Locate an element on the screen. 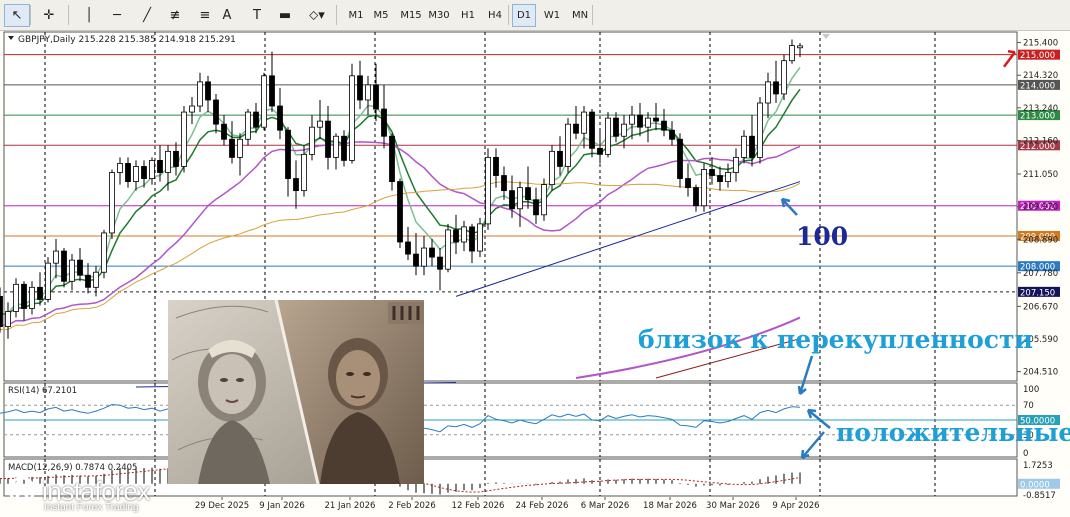 Image resolution: width=1070 pixels, height=517 pixels. rsi-tick-label: 70 is located at coordinates (1028, 406).